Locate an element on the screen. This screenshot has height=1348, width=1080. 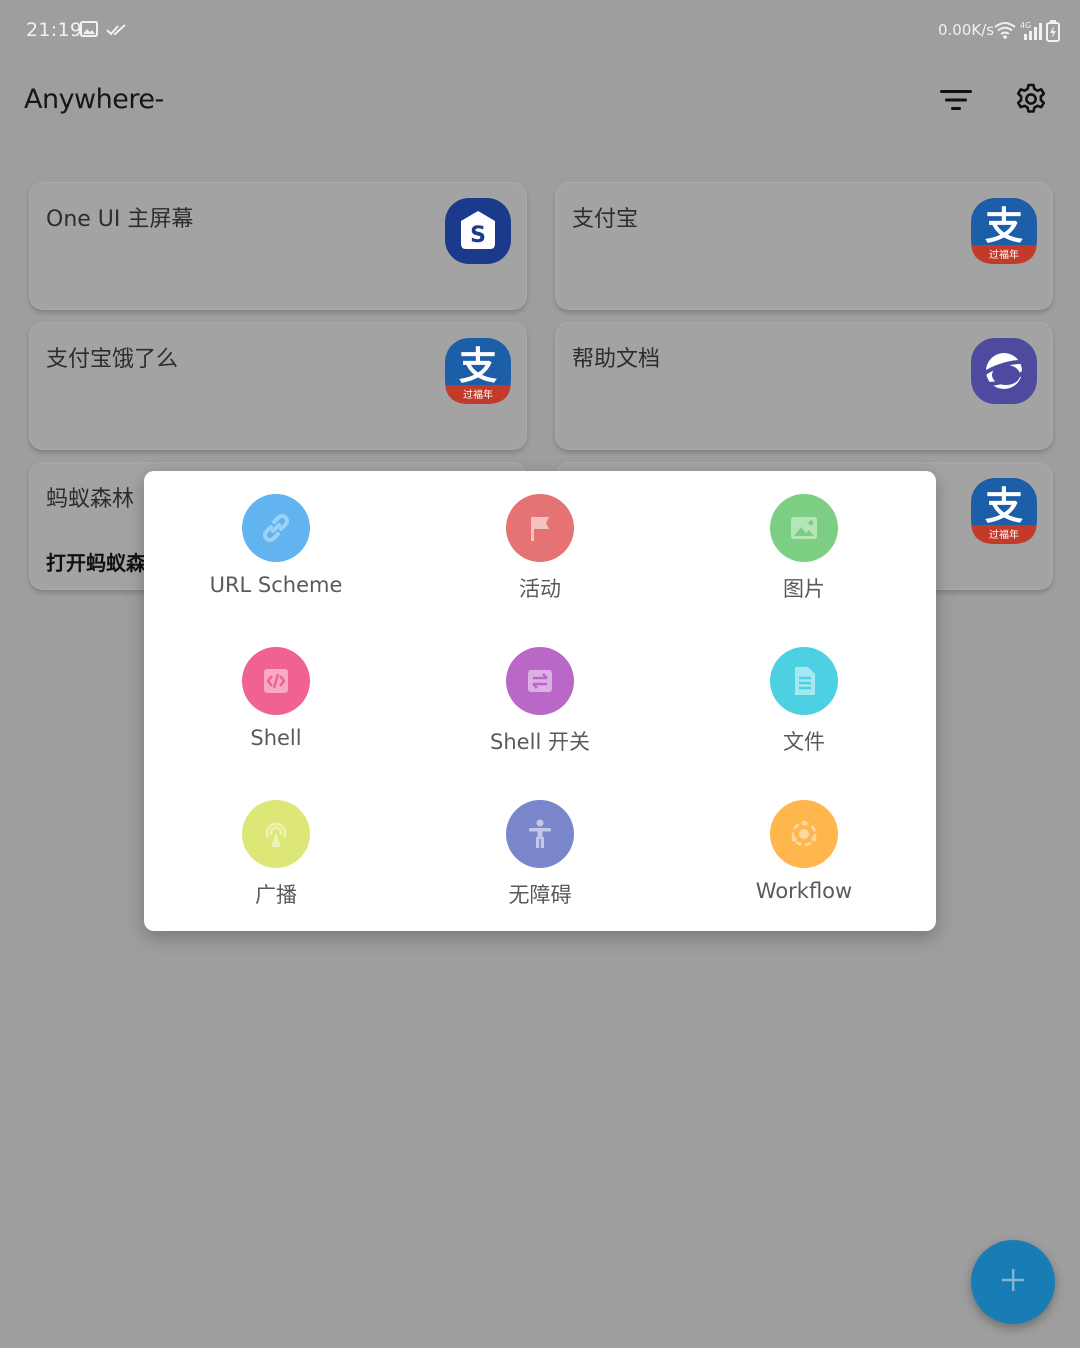
menu-item-url-scheme: URL Scheme is located at coordinates (276, 546).